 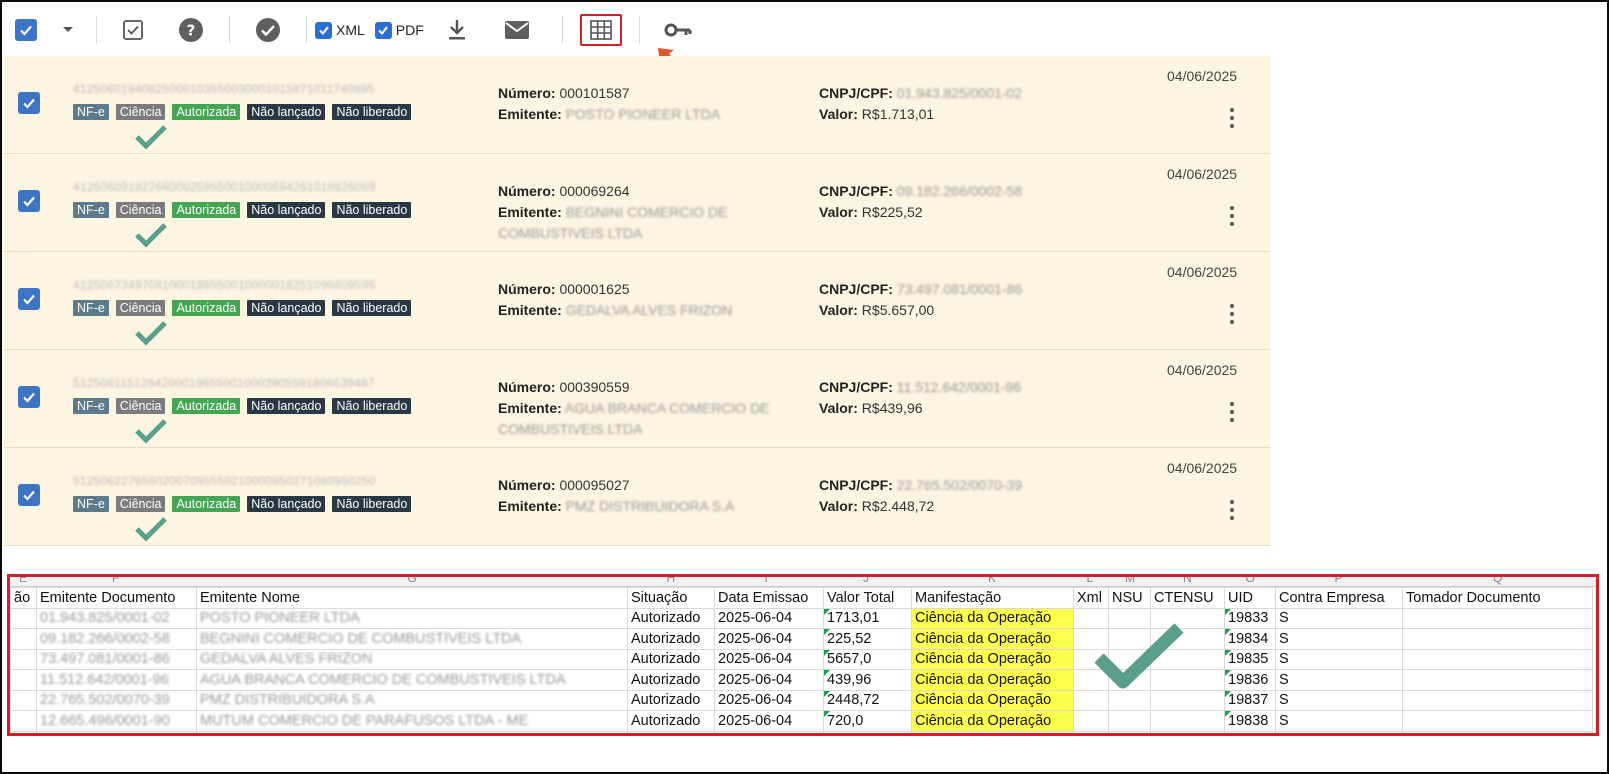 I want to click on table-cell: GEDALVA ALVES FRIZON, so click(x=412, y=659).